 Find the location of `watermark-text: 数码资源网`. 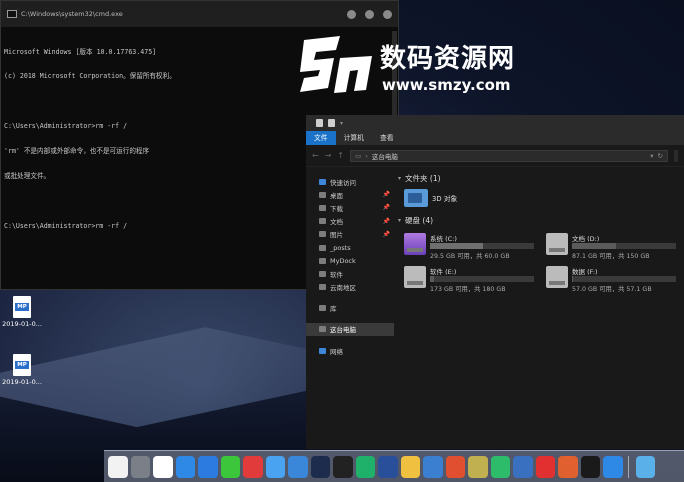

watermark-text: 数码资源网 is located at coordinates (448, 59).